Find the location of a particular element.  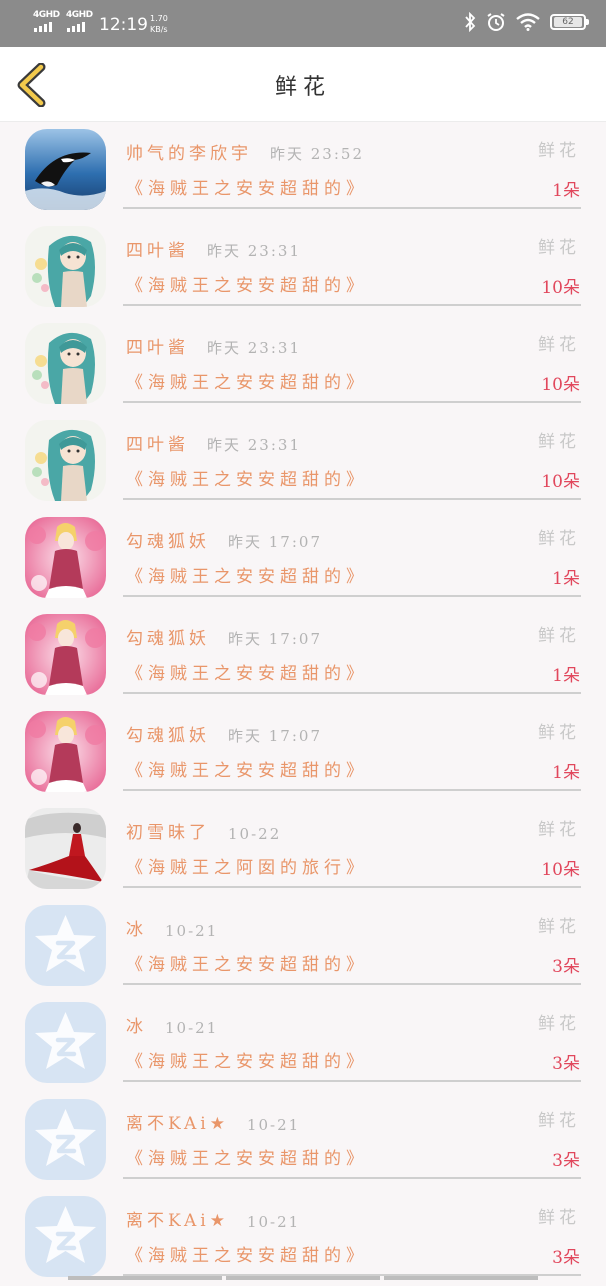

list-item: 离不KAi★ 10-21 鲜花《海贼王之安安超甜的》 3朵 is located at coordinates (303, 1140).